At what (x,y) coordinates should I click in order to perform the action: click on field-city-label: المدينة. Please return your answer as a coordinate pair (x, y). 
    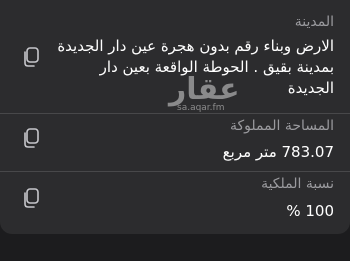
    Looking at the image, I should click on (314, 22).